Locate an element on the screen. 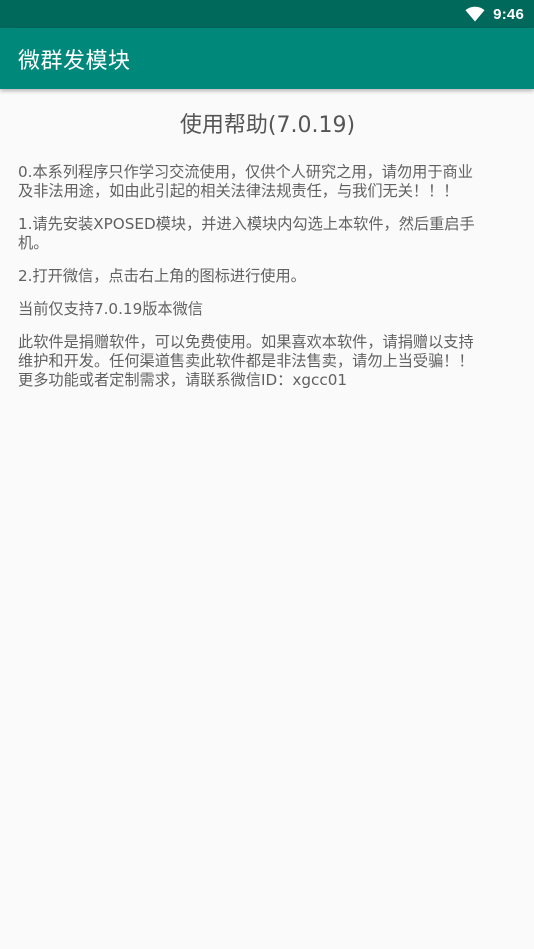  help-line: 当前仅支持7.0.19版本微信 is located at coordinates (110, 309).